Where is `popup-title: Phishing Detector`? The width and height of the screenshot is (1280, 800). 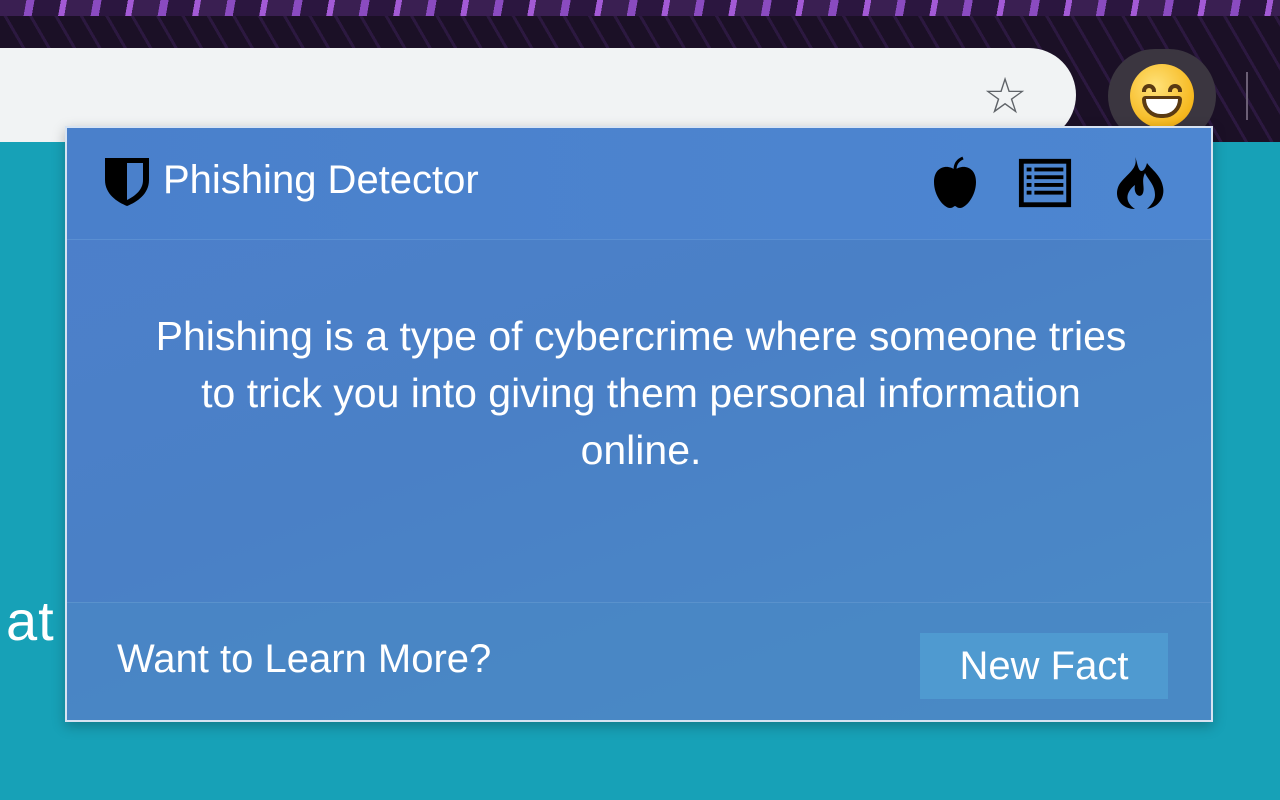 popup-title: Phishing Detector is located at coordinates (321, 180).